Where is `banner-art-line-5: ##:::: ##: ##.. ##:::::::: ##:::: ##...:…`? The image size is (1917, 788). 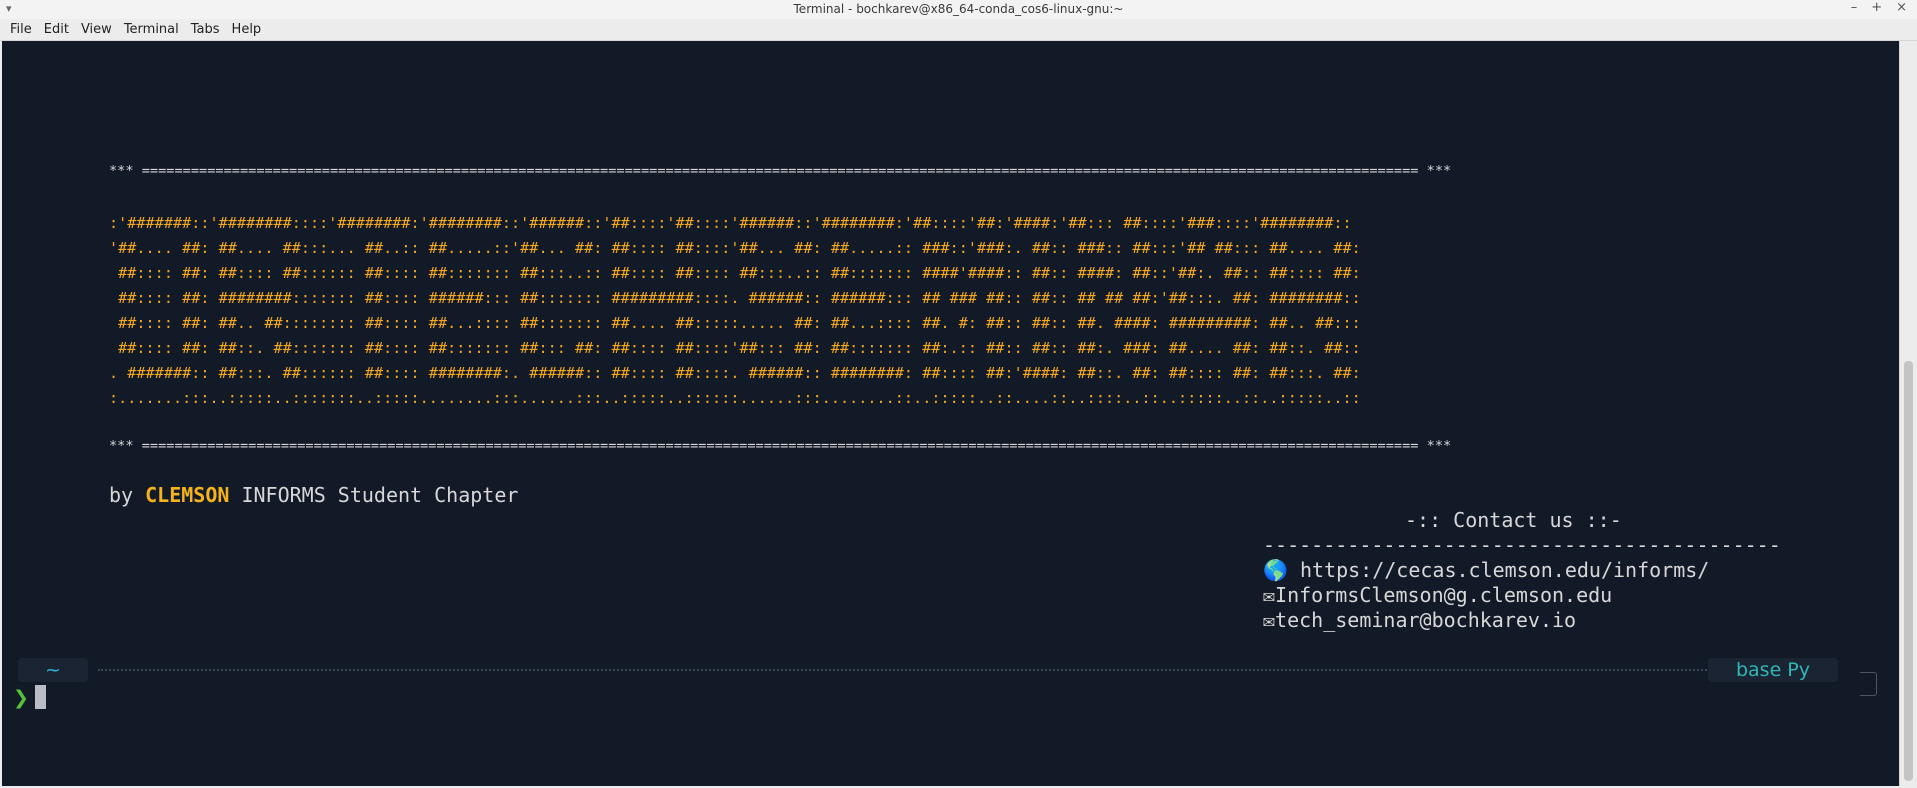 banner-art-line-5: ##:::: ##: ##.. ##:::::::: ##:::: ##...:… is located at coordinates (735, 323).